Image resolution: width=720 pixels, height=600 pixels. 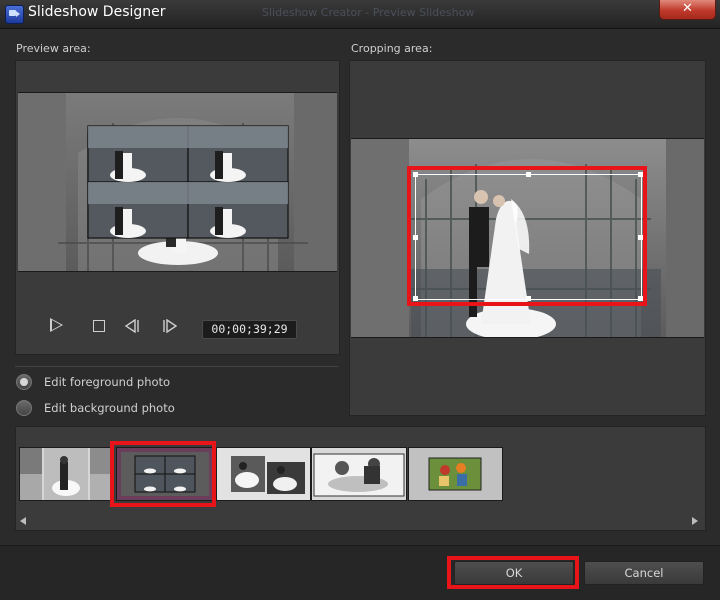 I want to click on crop-handle-bottom-right, so click(x=640, y=298).